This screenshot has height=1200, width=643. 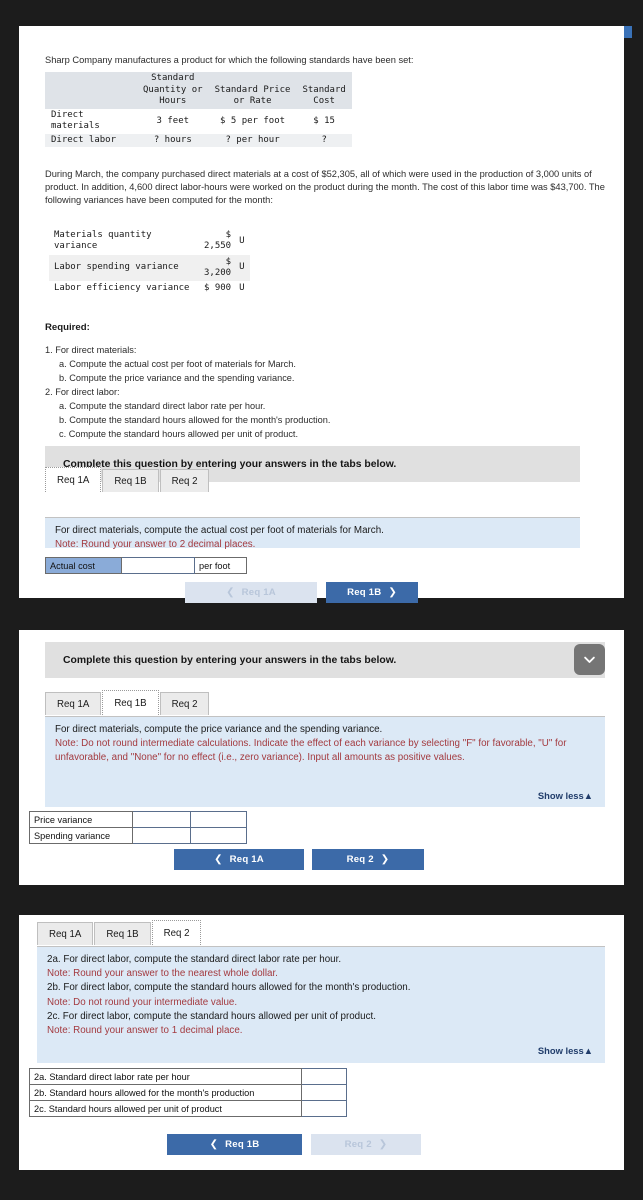 I want to click on answer-row-label: Price variance, so click(x=81, y=819).